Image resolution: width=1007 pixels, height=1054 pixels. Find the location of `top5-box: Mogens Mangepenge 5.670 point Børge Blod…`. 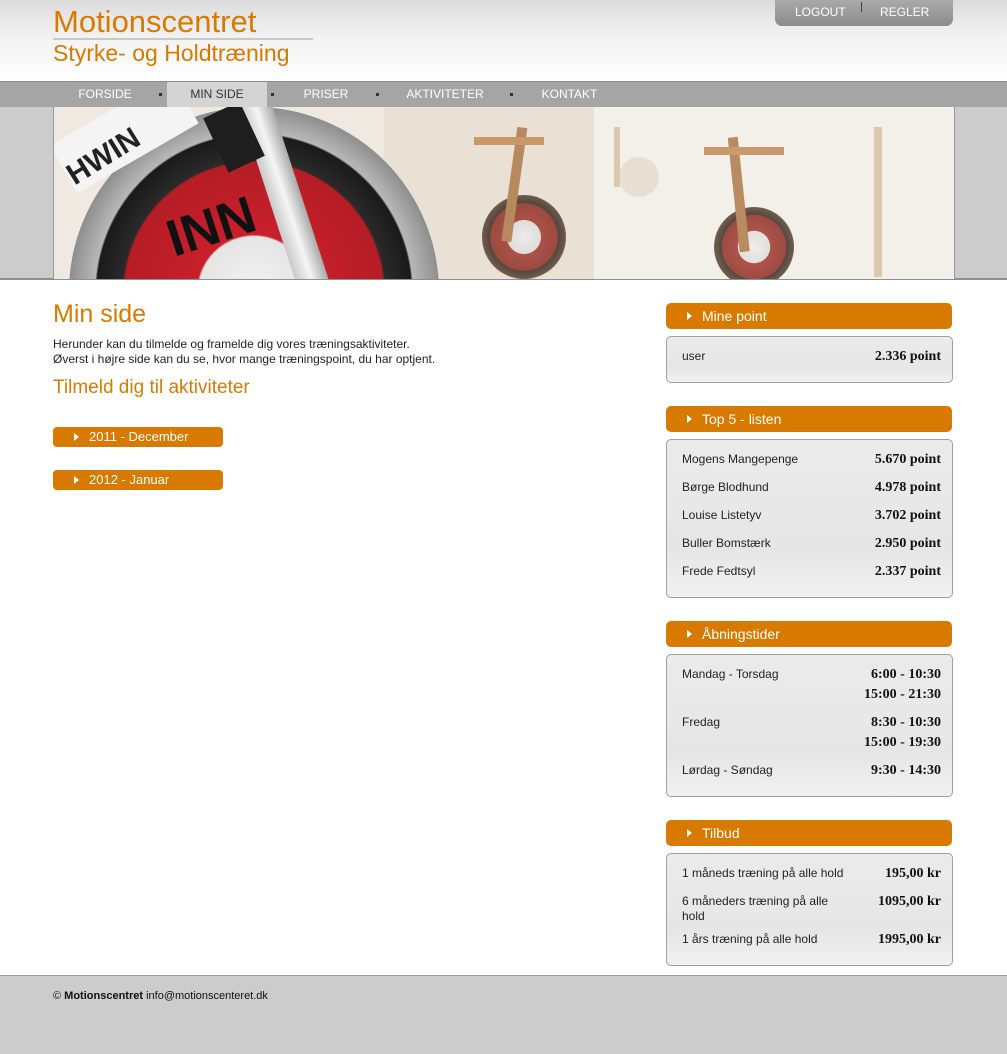

top5-box: Mogens Mangepenge 5.670 point Børge Blod… is located at coordinates (809, 518).